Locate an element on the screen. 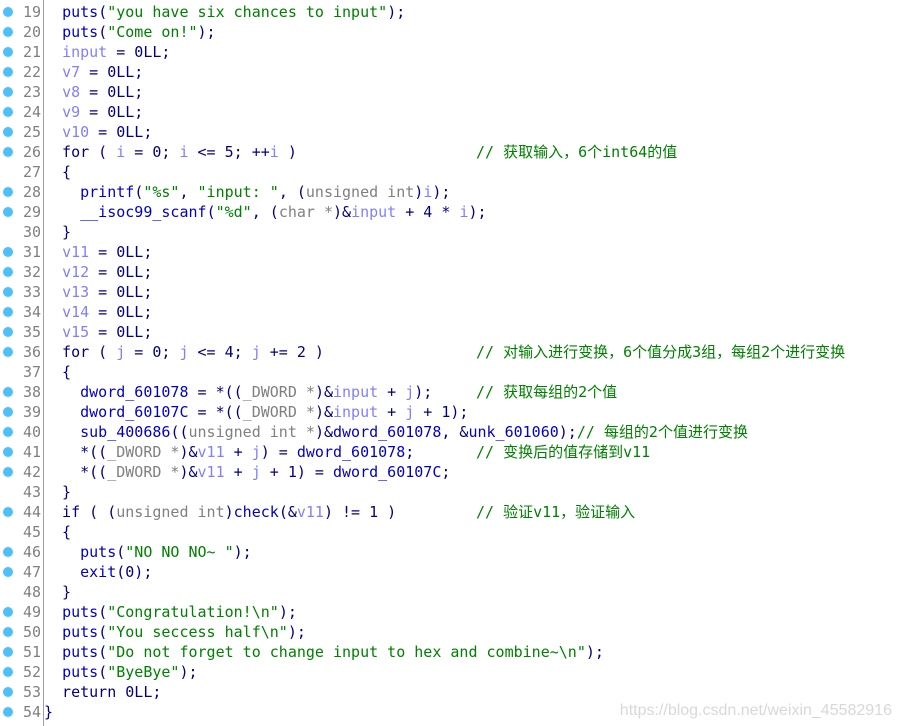 The image size is (900, 726). code-text: v14 = 0LL; is located at coordinates (98, 312).